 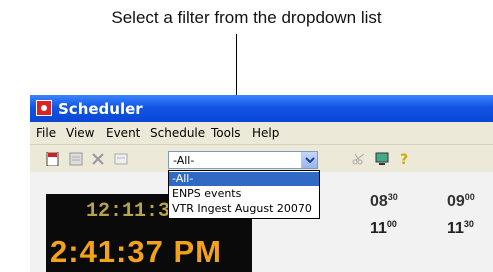 What do you see at coordinates (177, 133) in the screenshot?
I see `menu-schedule: Schedule` at bounding box center [177, 133].